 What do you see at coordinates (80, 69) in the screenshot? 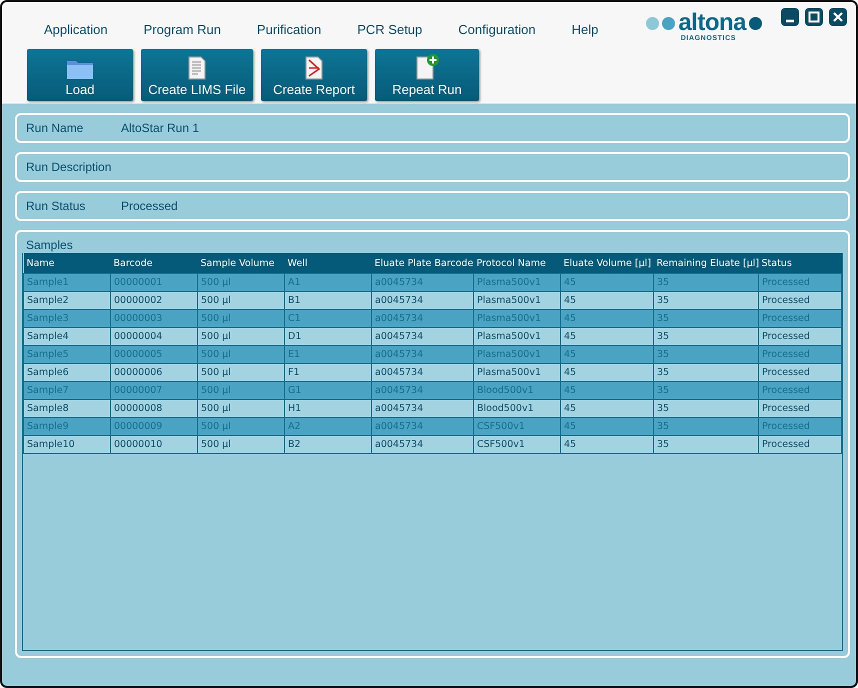
I see `folder-icon` at bounding box center [80, 69].